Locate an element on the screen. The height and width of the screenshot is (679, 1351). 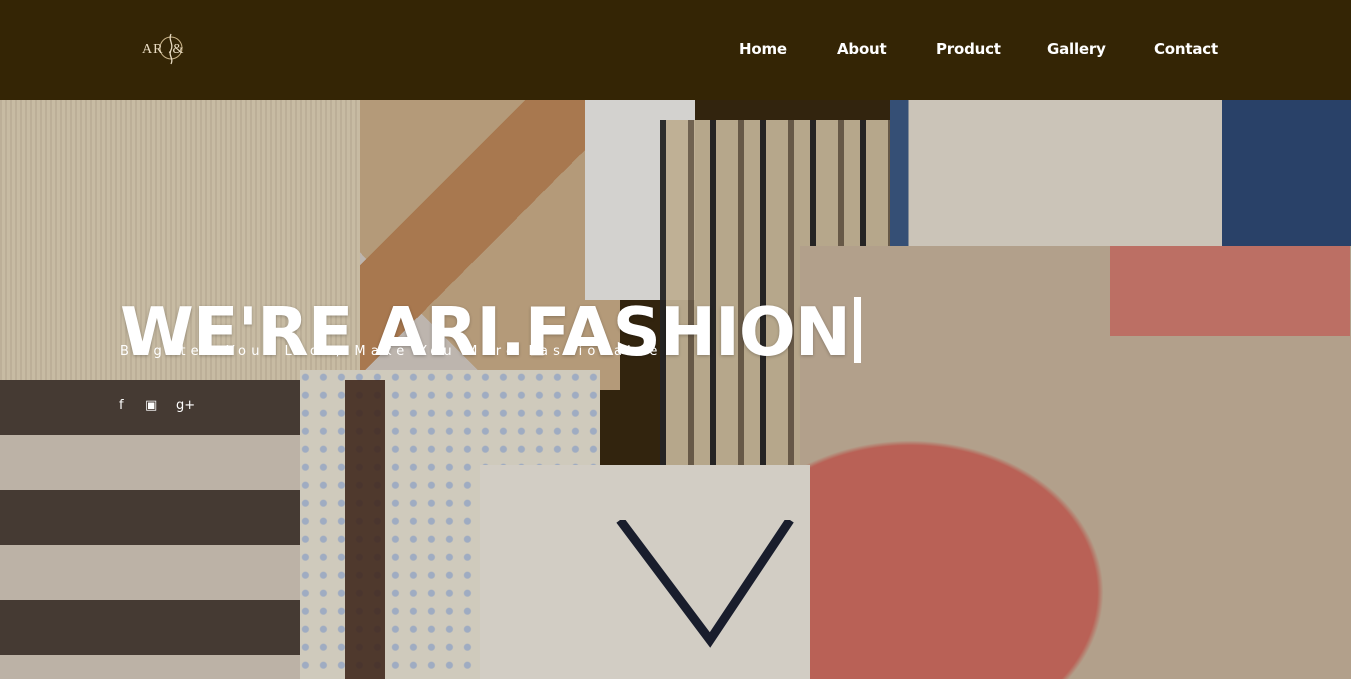
instagram-icon: ▣ is located at coordinates (151, 405).